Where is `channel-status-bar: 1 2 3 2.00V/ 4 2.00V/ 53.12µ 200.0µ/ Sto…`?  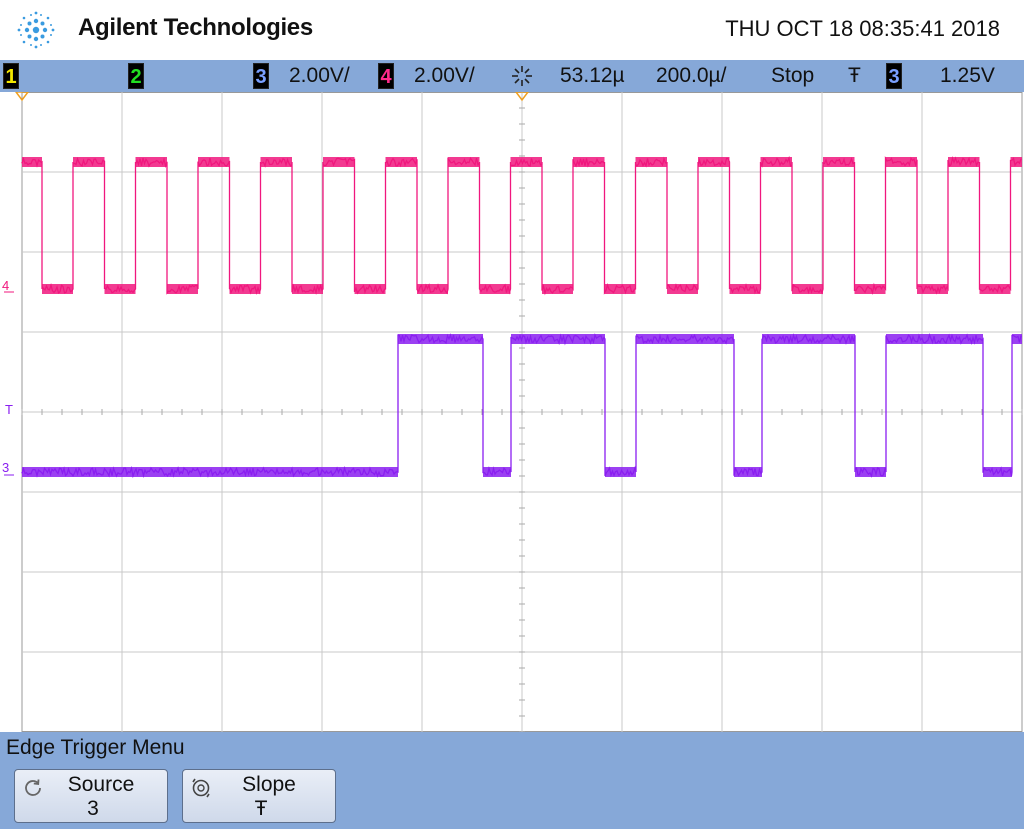 channel-status-bar: 1 2 3 2.00V/ 4 2.00V/ 53.12µ 200.0µ/ Sto… is located at coordinates (512, 76).